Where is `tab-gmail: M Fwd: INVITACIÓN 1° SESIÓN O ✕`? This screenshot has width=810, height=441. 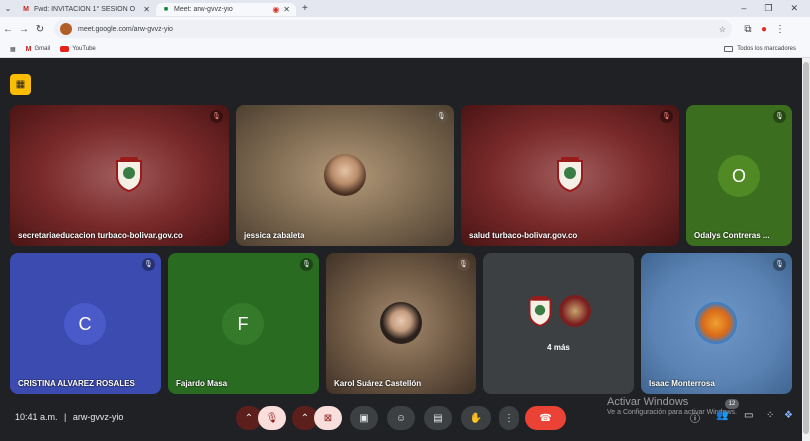 tab-gmail: M Fwd: INVITACIÓN 1° SESIÓN O ✕ is located at coordinates (86, 9).